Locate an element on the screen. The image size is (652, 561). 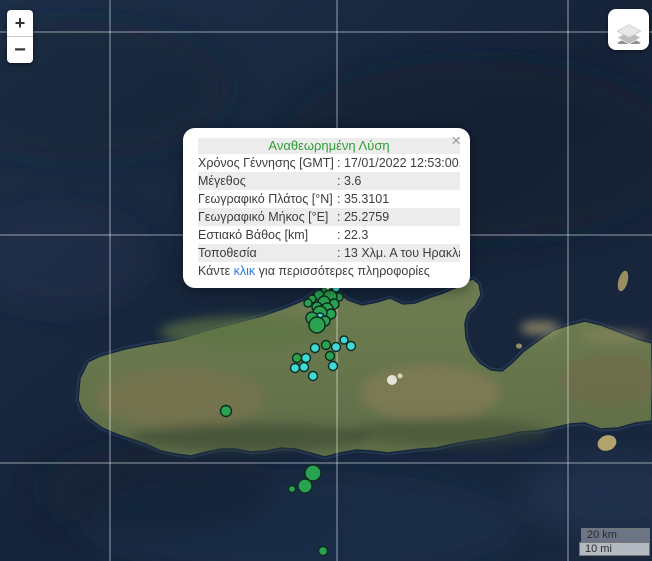
zoom-control: + − is located at coordinates (20, 36).